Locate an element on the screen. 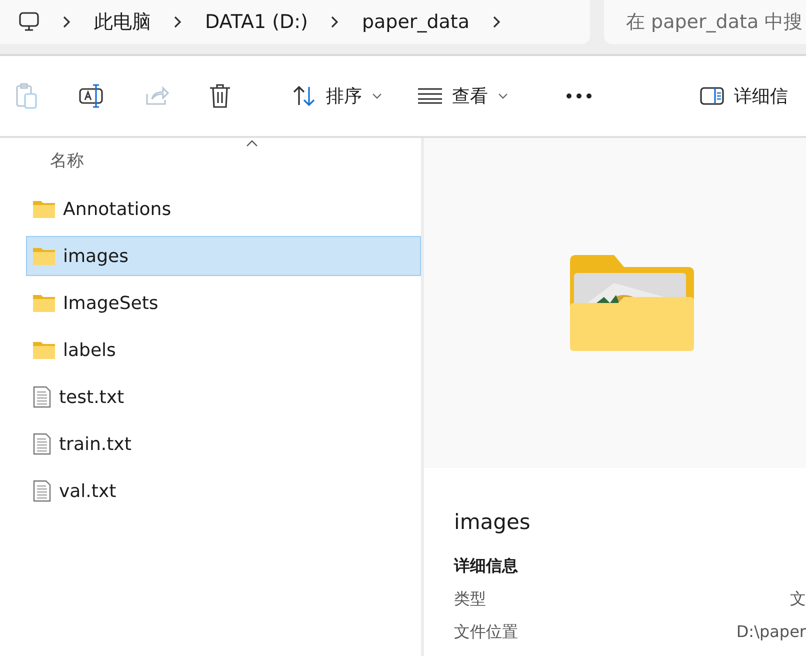 The height and width of the screenshot is (656, 806). file-row: train.txt is located at coordinates (223, 444).